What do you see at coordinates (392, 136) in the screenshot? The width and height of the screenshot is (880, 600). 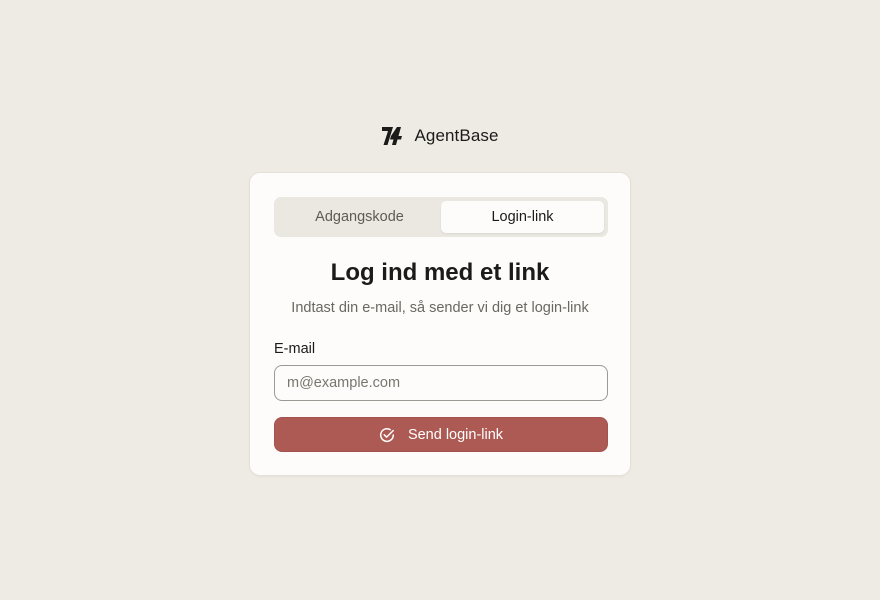 I see `agentbase-logo-icon` at bounding box center [392, 136].